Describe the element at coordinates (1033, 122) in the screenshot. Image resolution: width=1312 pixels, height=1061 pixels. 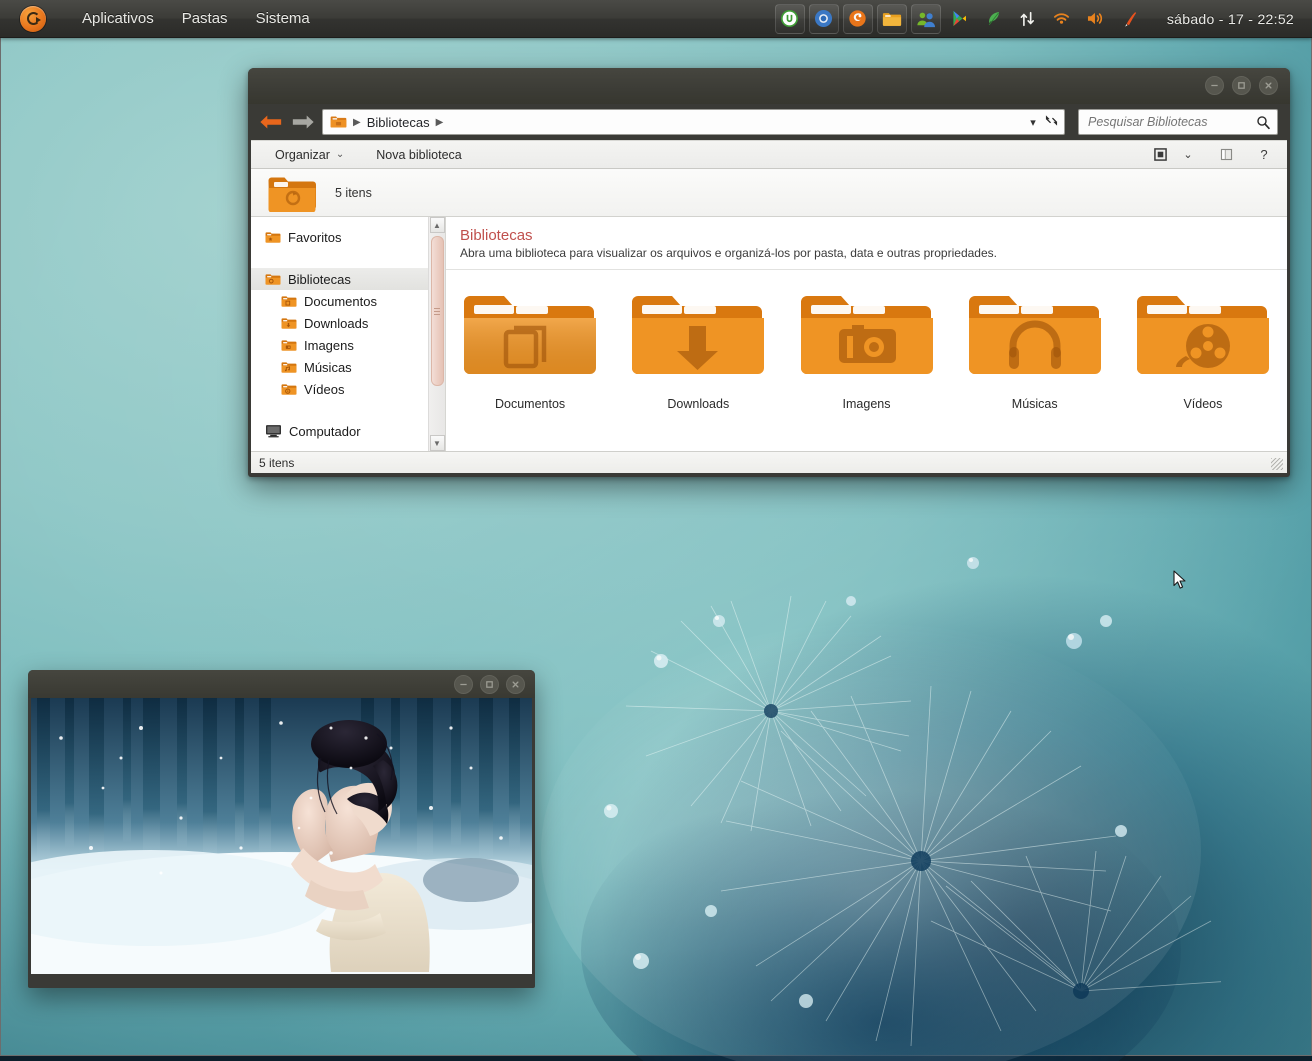
I see `address-dropdown-icon: ▾` at that location.